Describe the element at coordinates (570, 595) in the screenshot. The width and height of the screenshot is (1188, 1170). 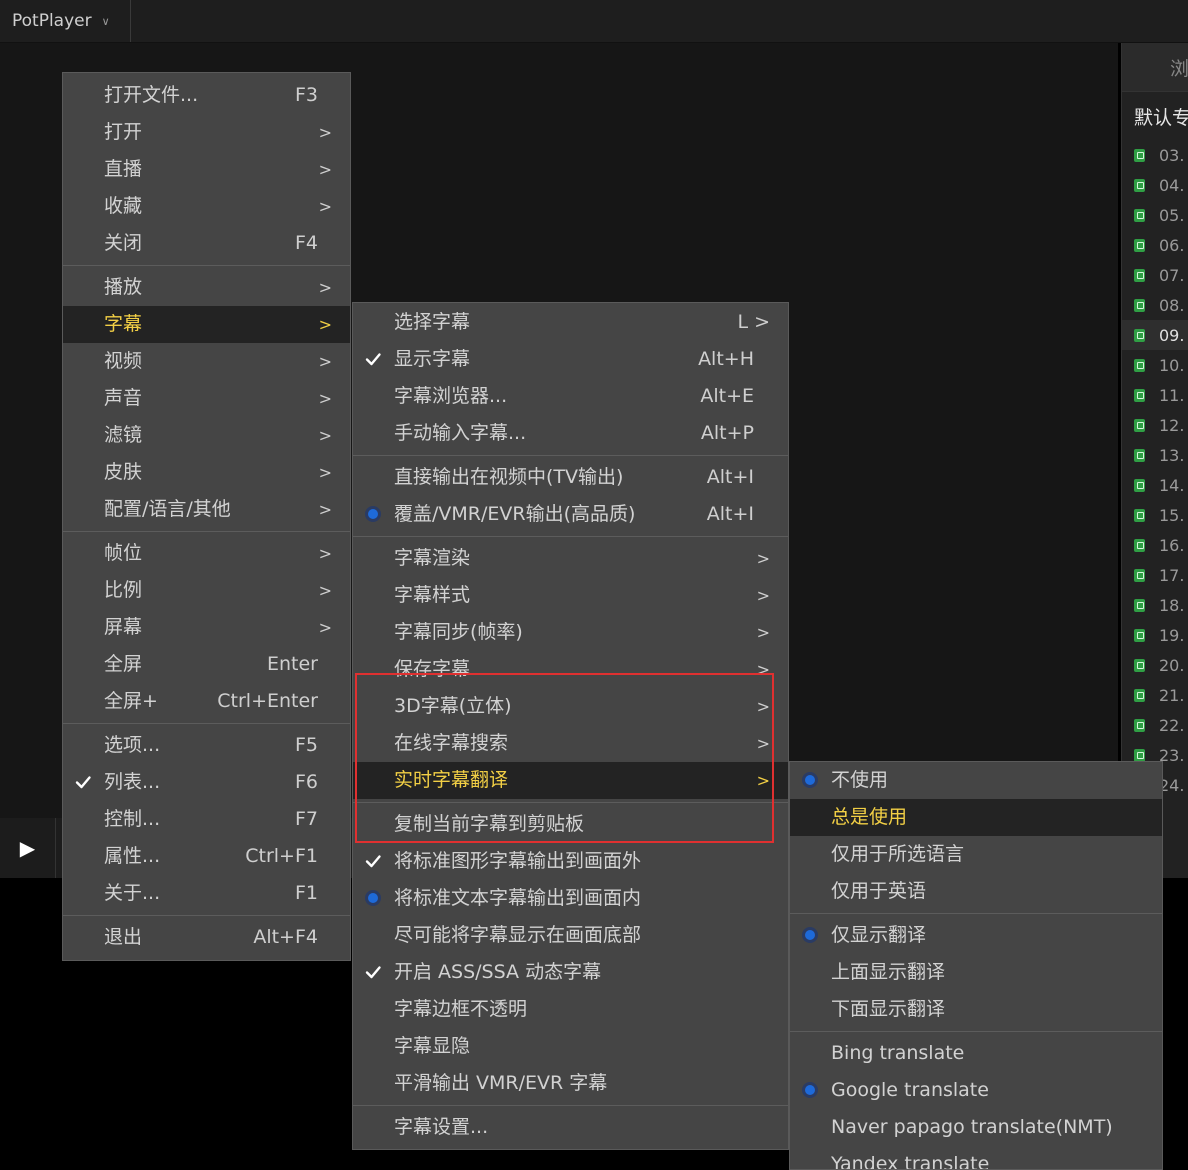
I see `menu-item-subtitle-style: 字幕样式 >` at that location.